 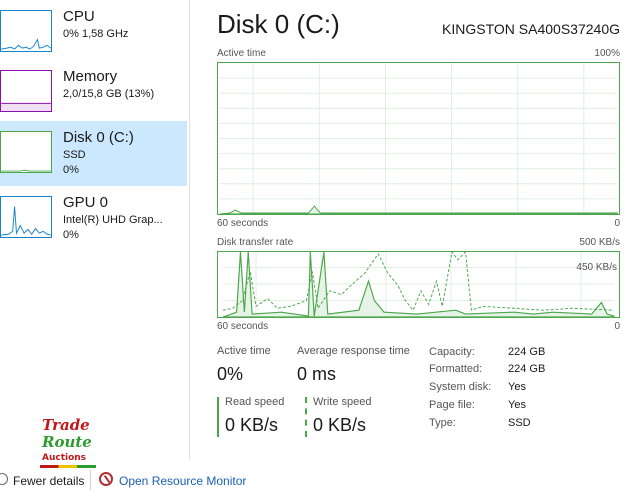 I want to click on sidebar-item-cpu: CPU 0% 1,58 GHz, so click(x=93, y=32).